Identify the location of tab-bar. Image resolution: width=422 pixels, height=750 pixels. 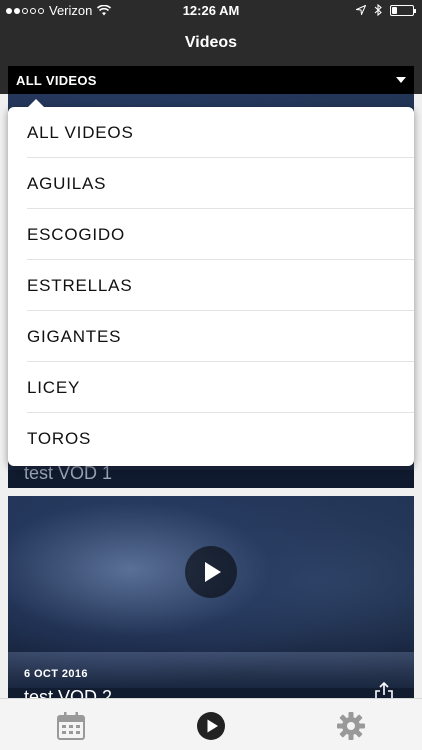
(211, 724).